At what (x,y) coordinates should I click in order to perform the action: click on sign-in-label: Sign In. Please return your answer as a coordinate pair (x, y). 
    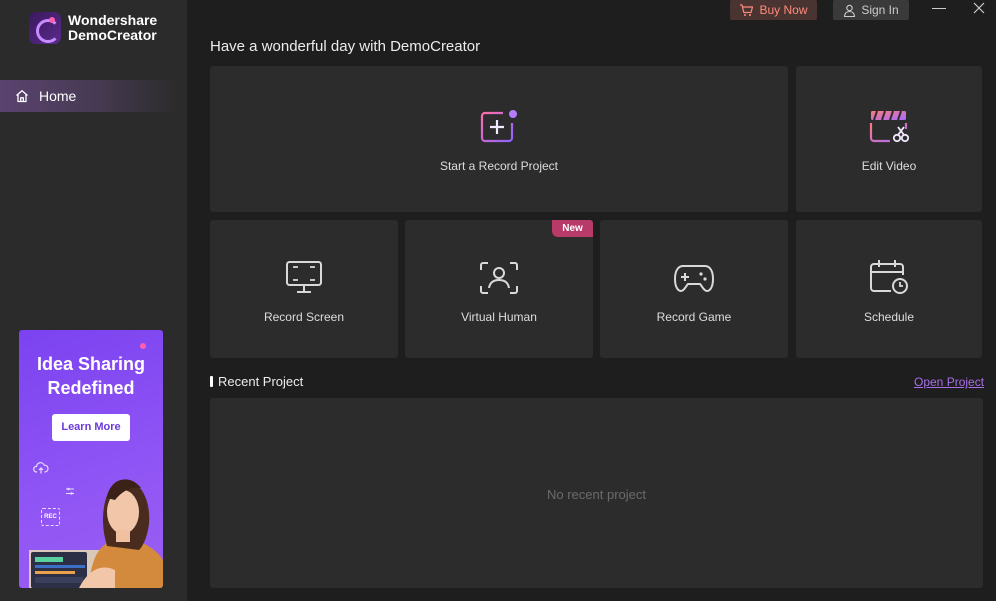
    Looking at the image, I should click on (880, 10).